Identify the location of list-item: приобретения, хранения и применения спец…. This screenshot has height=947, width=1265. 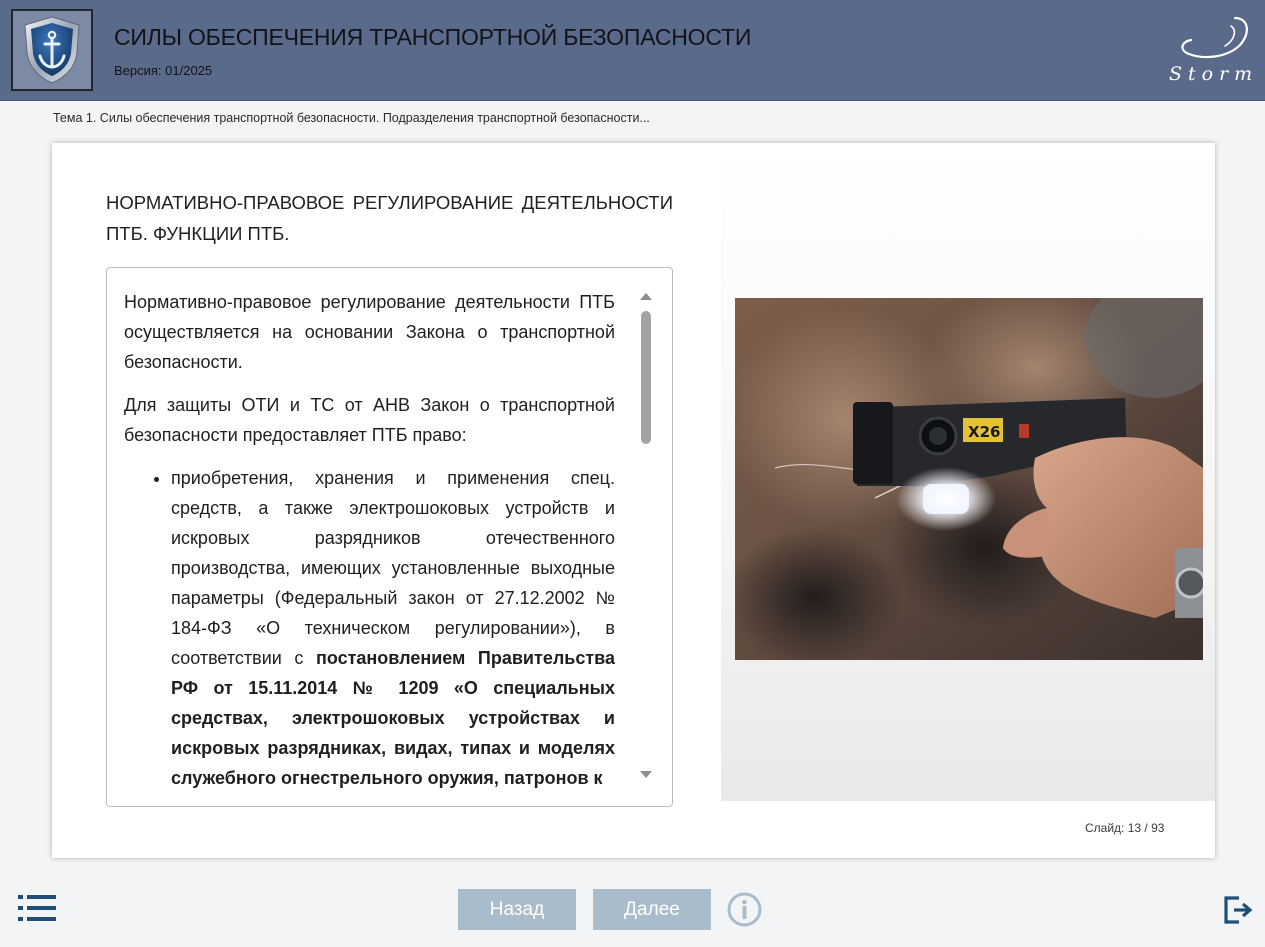
(393, 628).